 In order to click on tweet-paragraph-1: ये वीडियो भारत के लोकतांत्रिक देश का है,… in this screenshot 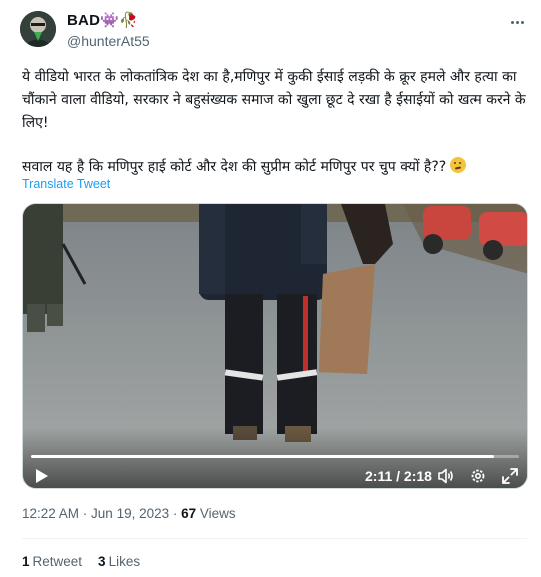, I will do `click(274, 100)`.